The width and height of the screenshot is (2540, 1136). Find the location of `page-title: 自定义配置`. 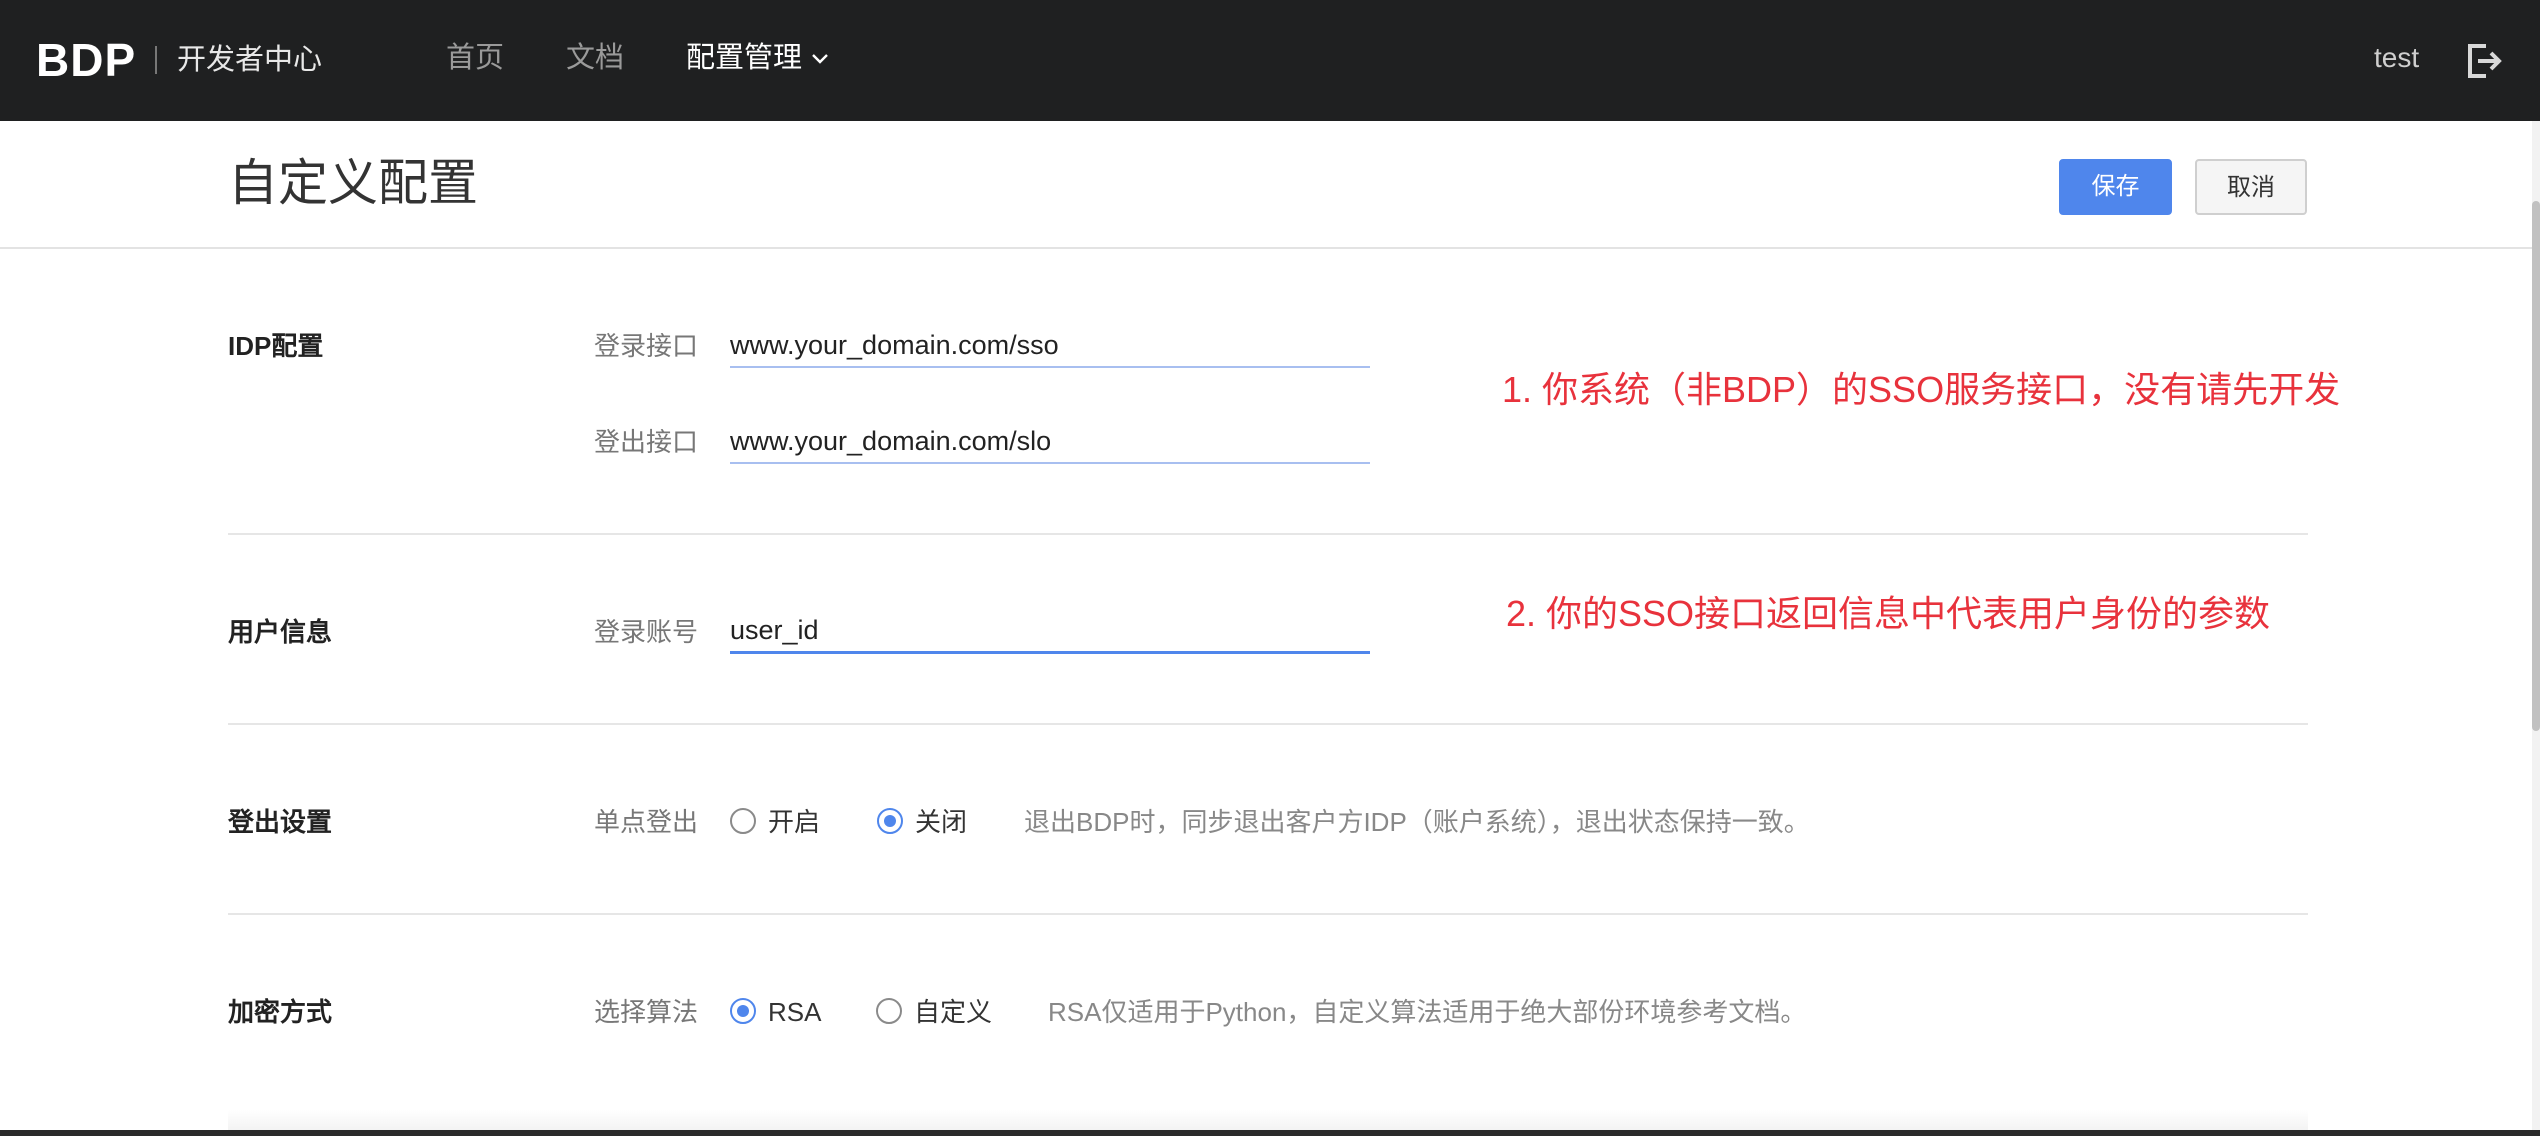

page-title: 自定义配置 is located at coordinates (353, 183).